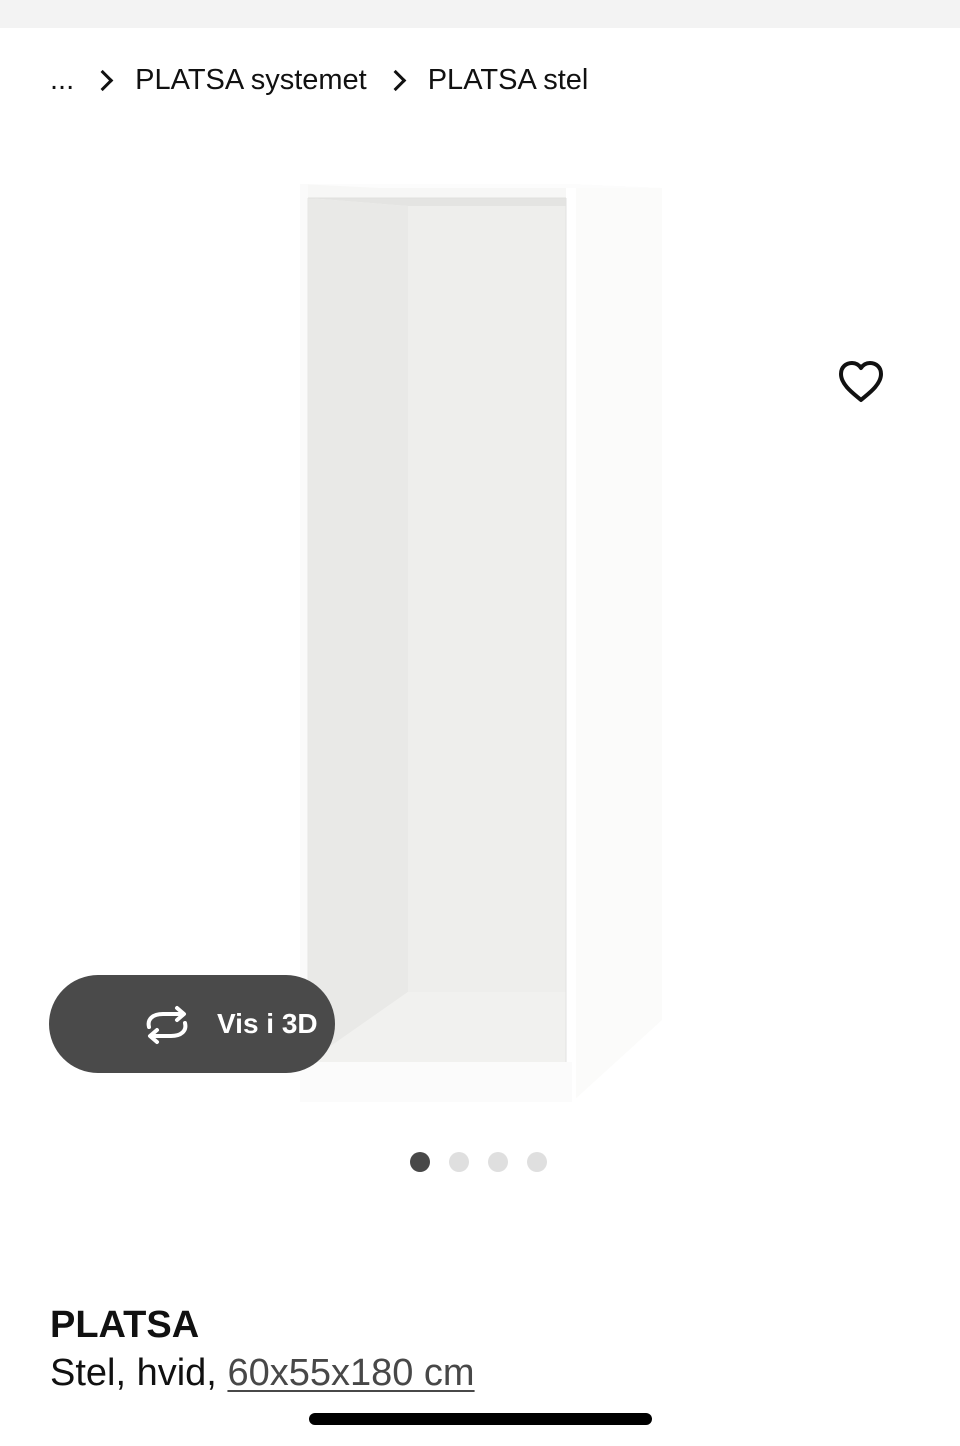 This screenshot has width=960, height=1446. What do you see at coordinates (480, 1419) in the screenshot?
I see `home-indicator` at bounding box center [480, 1419].